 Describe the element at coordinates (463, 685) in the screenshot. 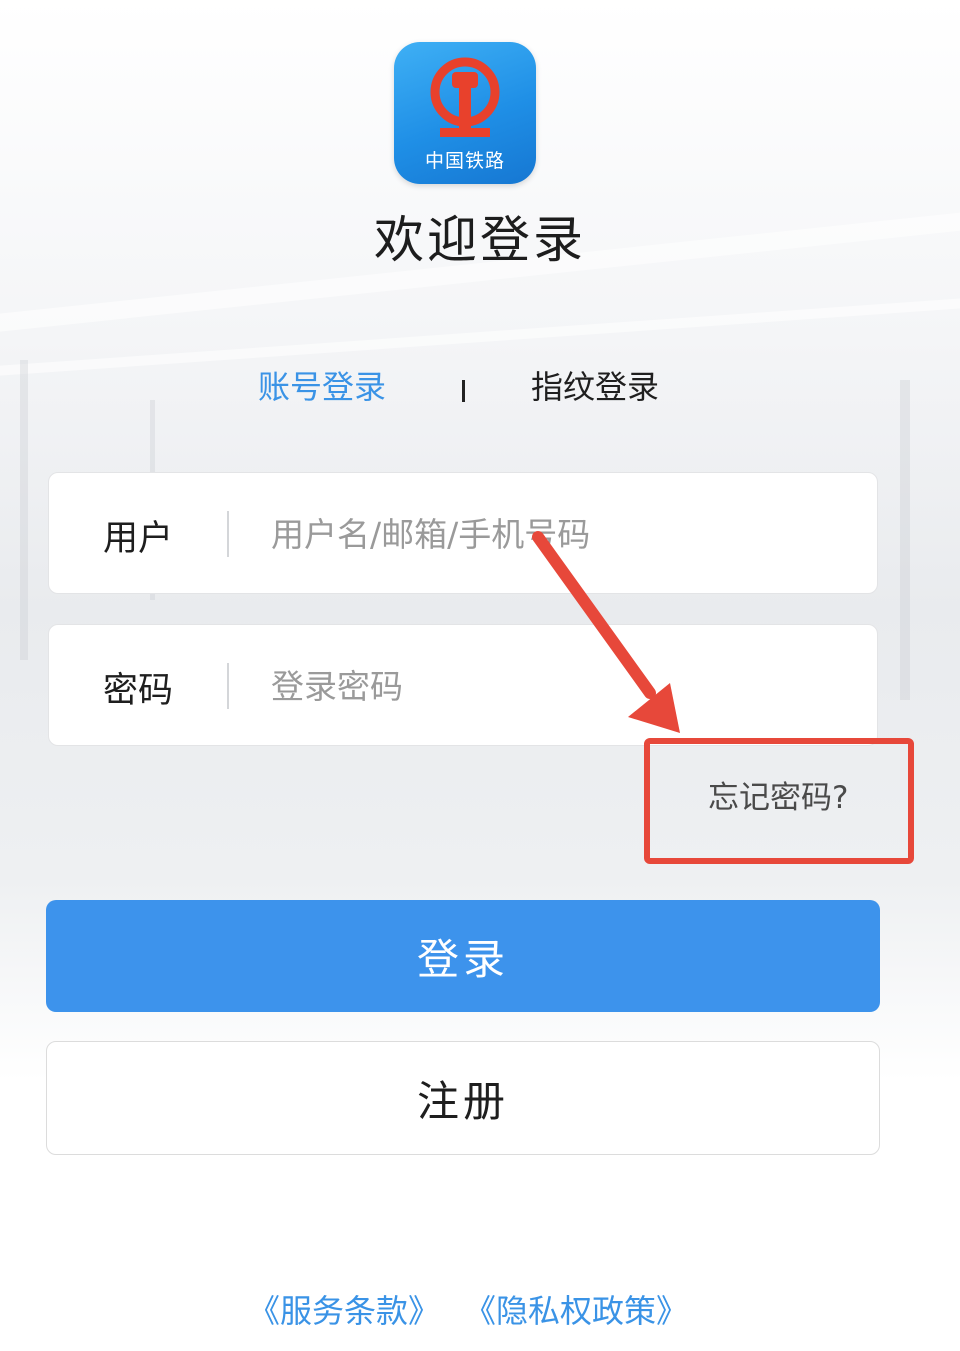

I see `password-field-row: 密码` at that location.